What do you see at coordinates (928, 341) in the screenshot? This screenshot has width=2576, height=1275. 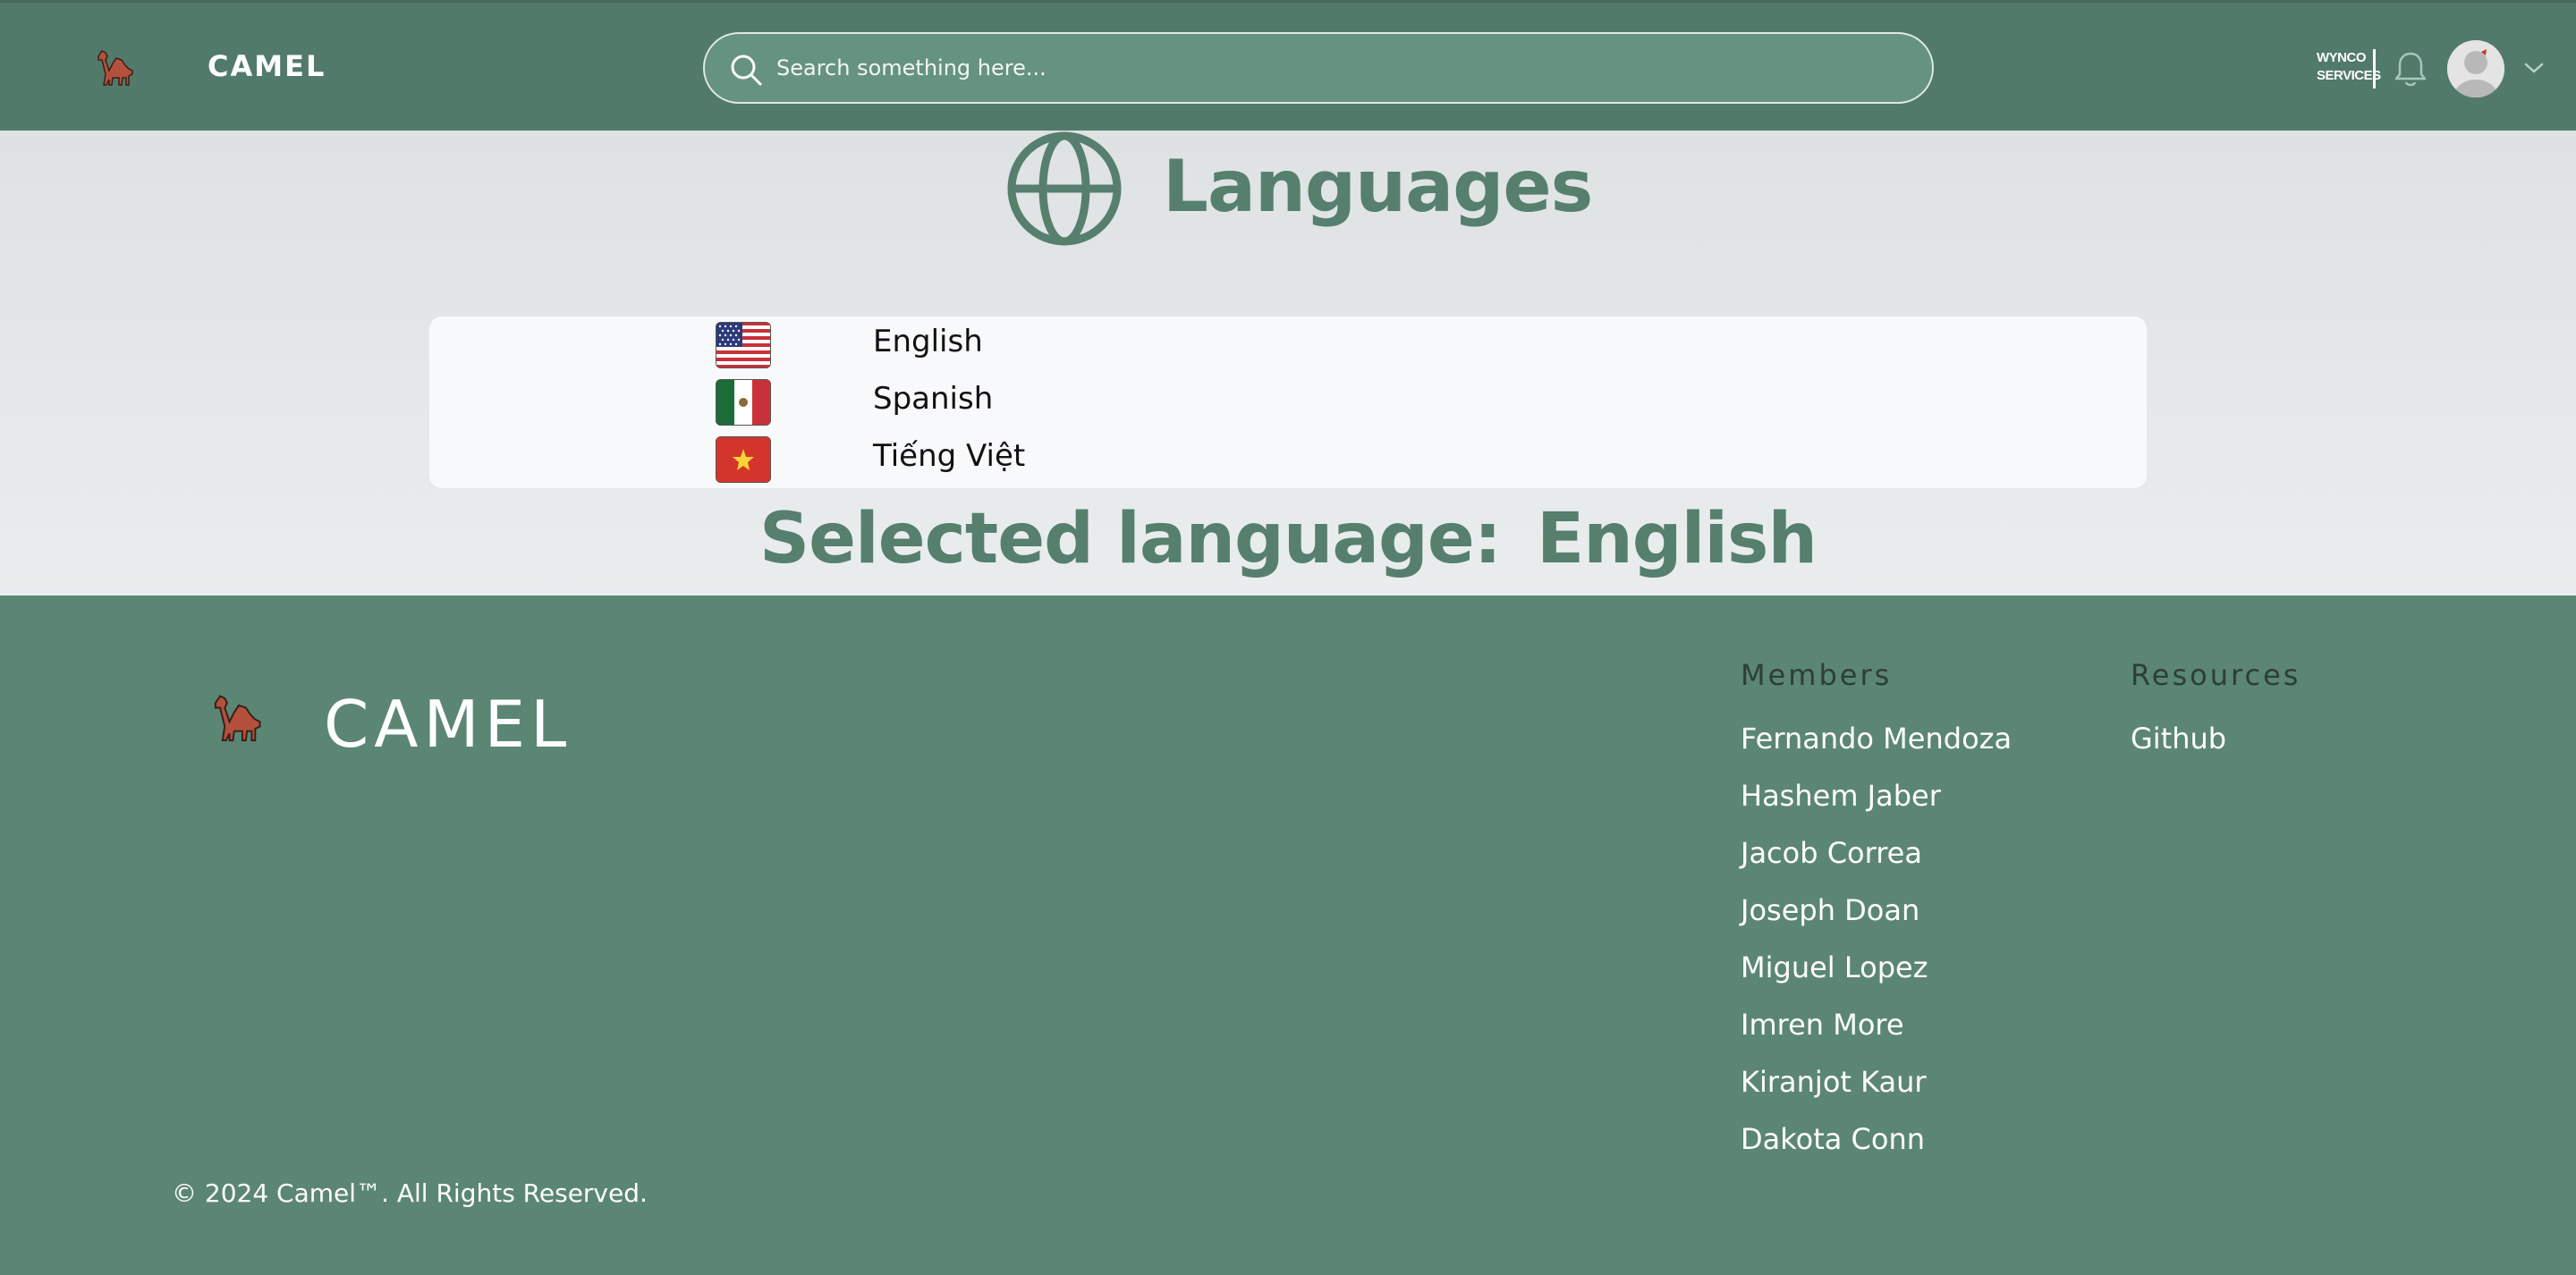 I see `language-label: English` at bounding box center [928, 341].